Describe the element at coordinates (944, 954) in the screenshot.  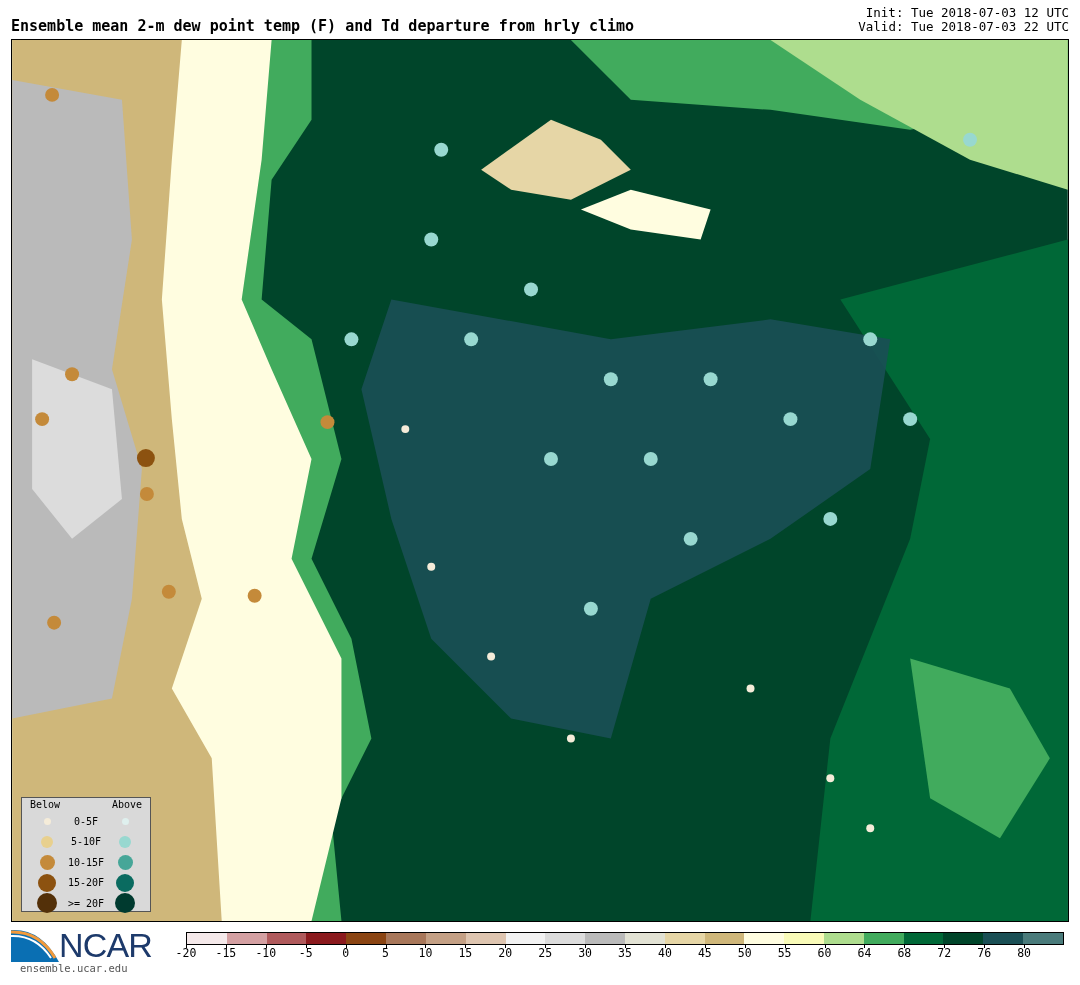
I see `tick-label: 72` at that location.